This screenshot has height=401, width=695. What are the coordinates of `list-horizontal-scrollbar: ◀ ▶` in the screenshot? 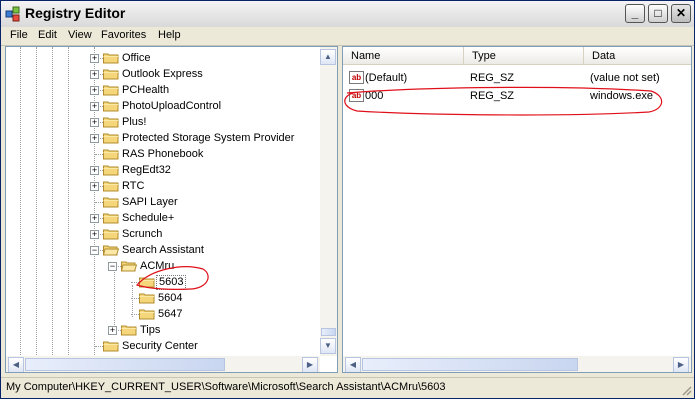 It's located at (517, 364).